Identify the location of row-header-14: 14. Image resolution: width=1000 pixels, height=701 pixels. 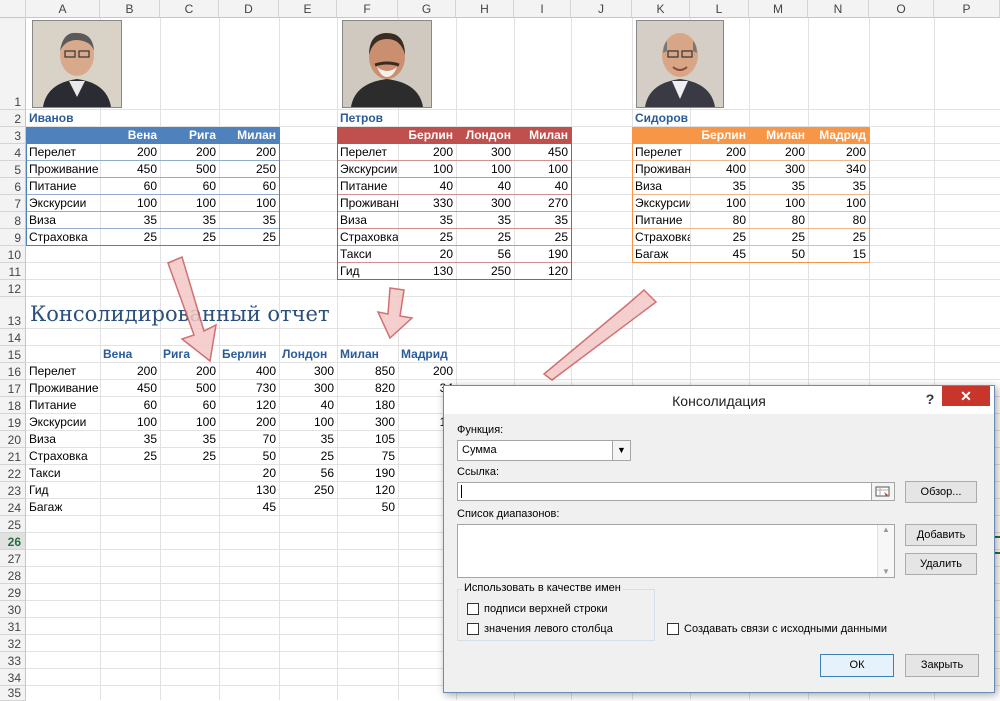
(13, 337).